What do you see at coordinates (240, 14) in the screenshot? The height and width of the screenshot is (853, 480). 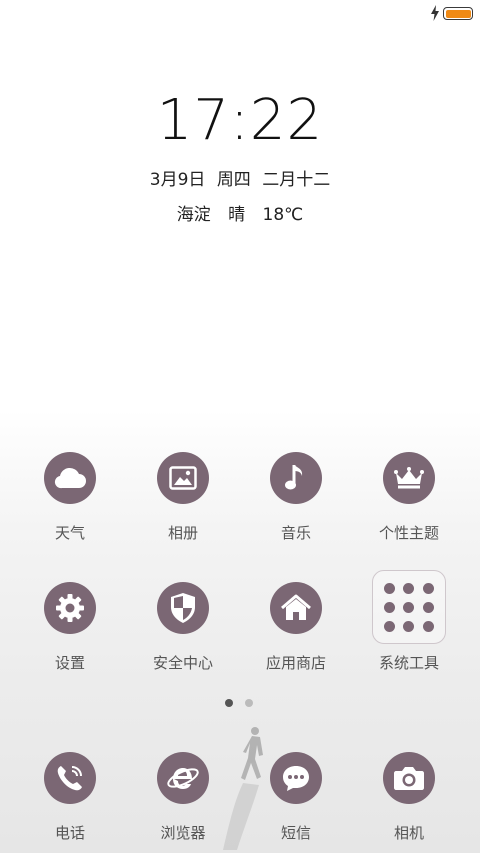 I see `status-bar` at bounding box center [240, 14].